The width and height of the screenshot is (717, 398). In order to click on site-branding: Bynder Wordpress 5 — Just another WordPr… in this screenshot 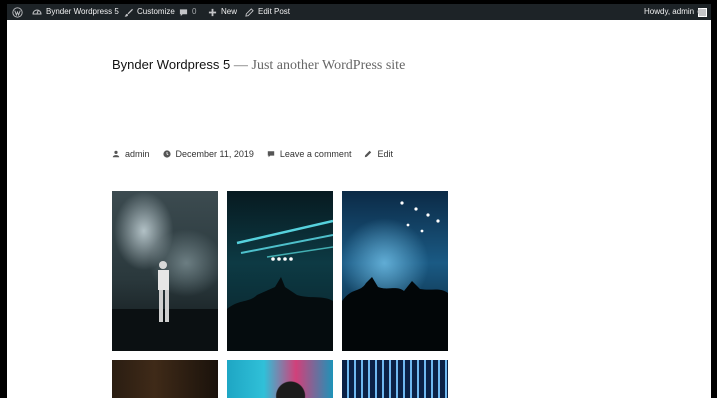, I will do `click(258, 65)`.